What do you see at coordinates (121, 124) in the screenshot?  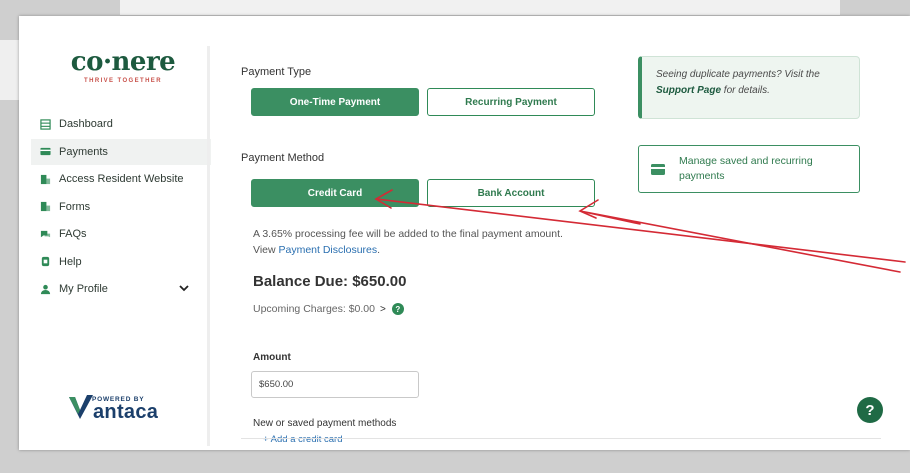 I see `sidebar-item-dashboard: Dashboard` at bounding box center [121, 124].